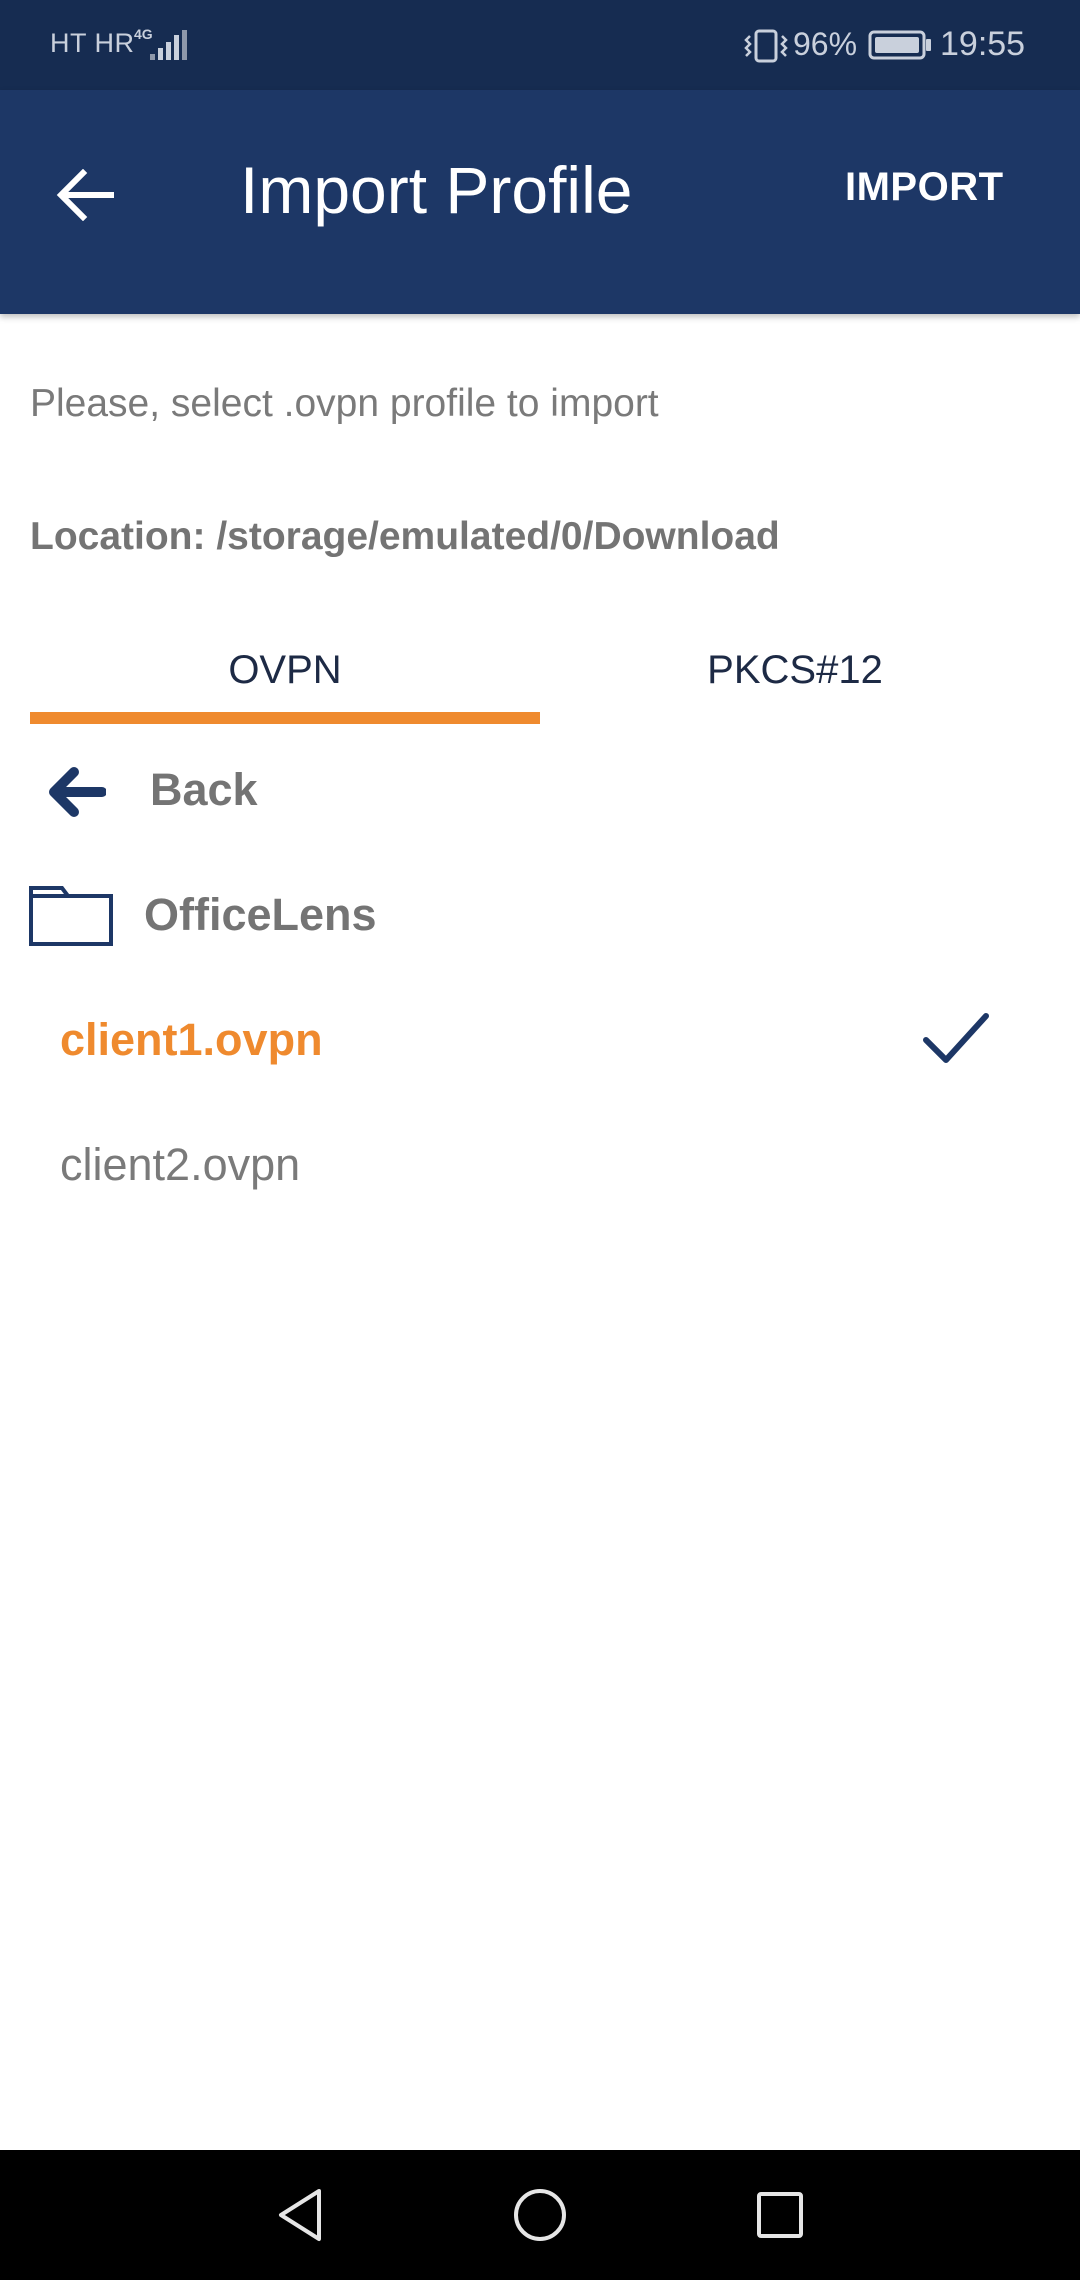  Describe the element at coordinates (92, 43) in the screenshot. I see `carrier-label: HT HR` at that location.